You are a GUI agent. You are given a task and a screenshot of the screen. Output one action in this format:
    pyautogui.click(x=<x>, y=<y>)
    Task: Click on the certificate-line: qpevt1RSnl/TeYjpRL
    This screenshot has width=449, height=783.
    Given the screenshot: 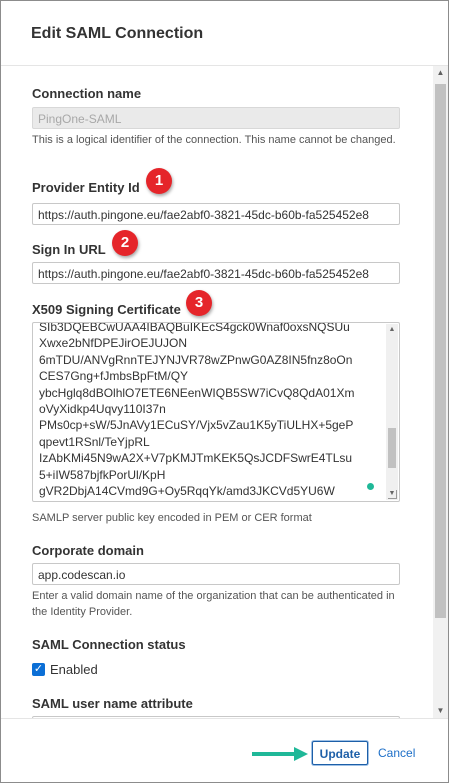 What is the action you would take?
    pyautogui.click(x=94, y=441)
    